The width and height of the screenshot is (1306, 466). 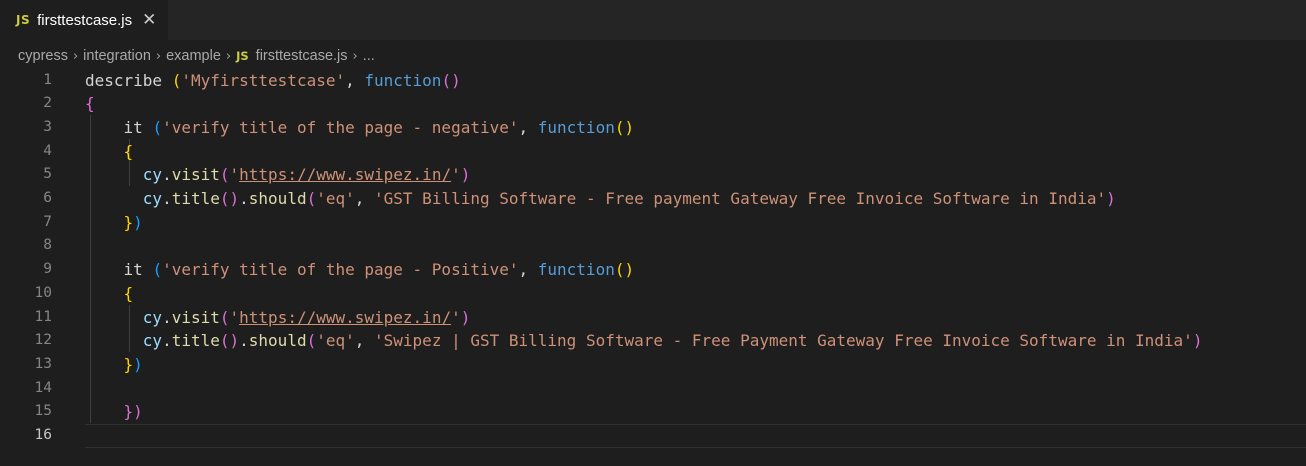 I want to click on code-token: title, so click(x=195, y=341).